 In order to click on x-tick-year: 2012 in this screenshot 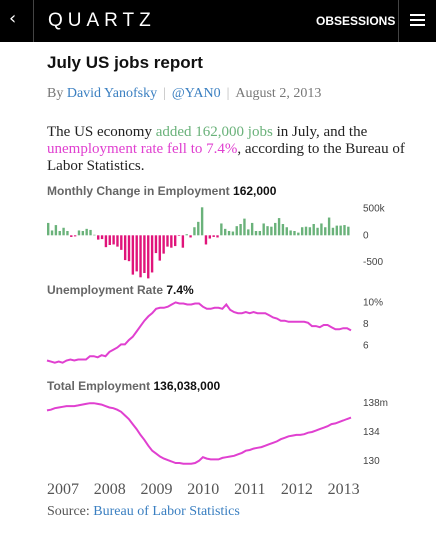, I will do `click(296, 489)`.